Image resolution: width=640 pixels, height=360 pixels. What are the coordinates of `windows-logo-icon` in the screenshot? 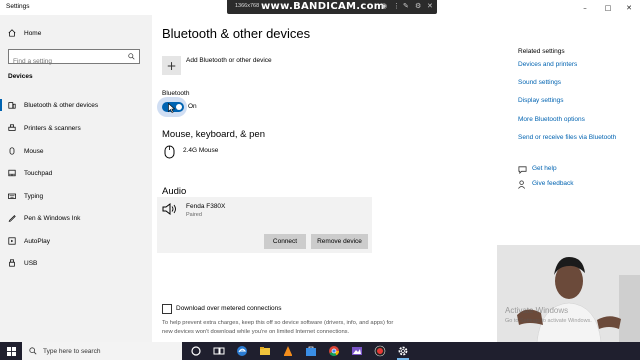 It's located at (11, 351).